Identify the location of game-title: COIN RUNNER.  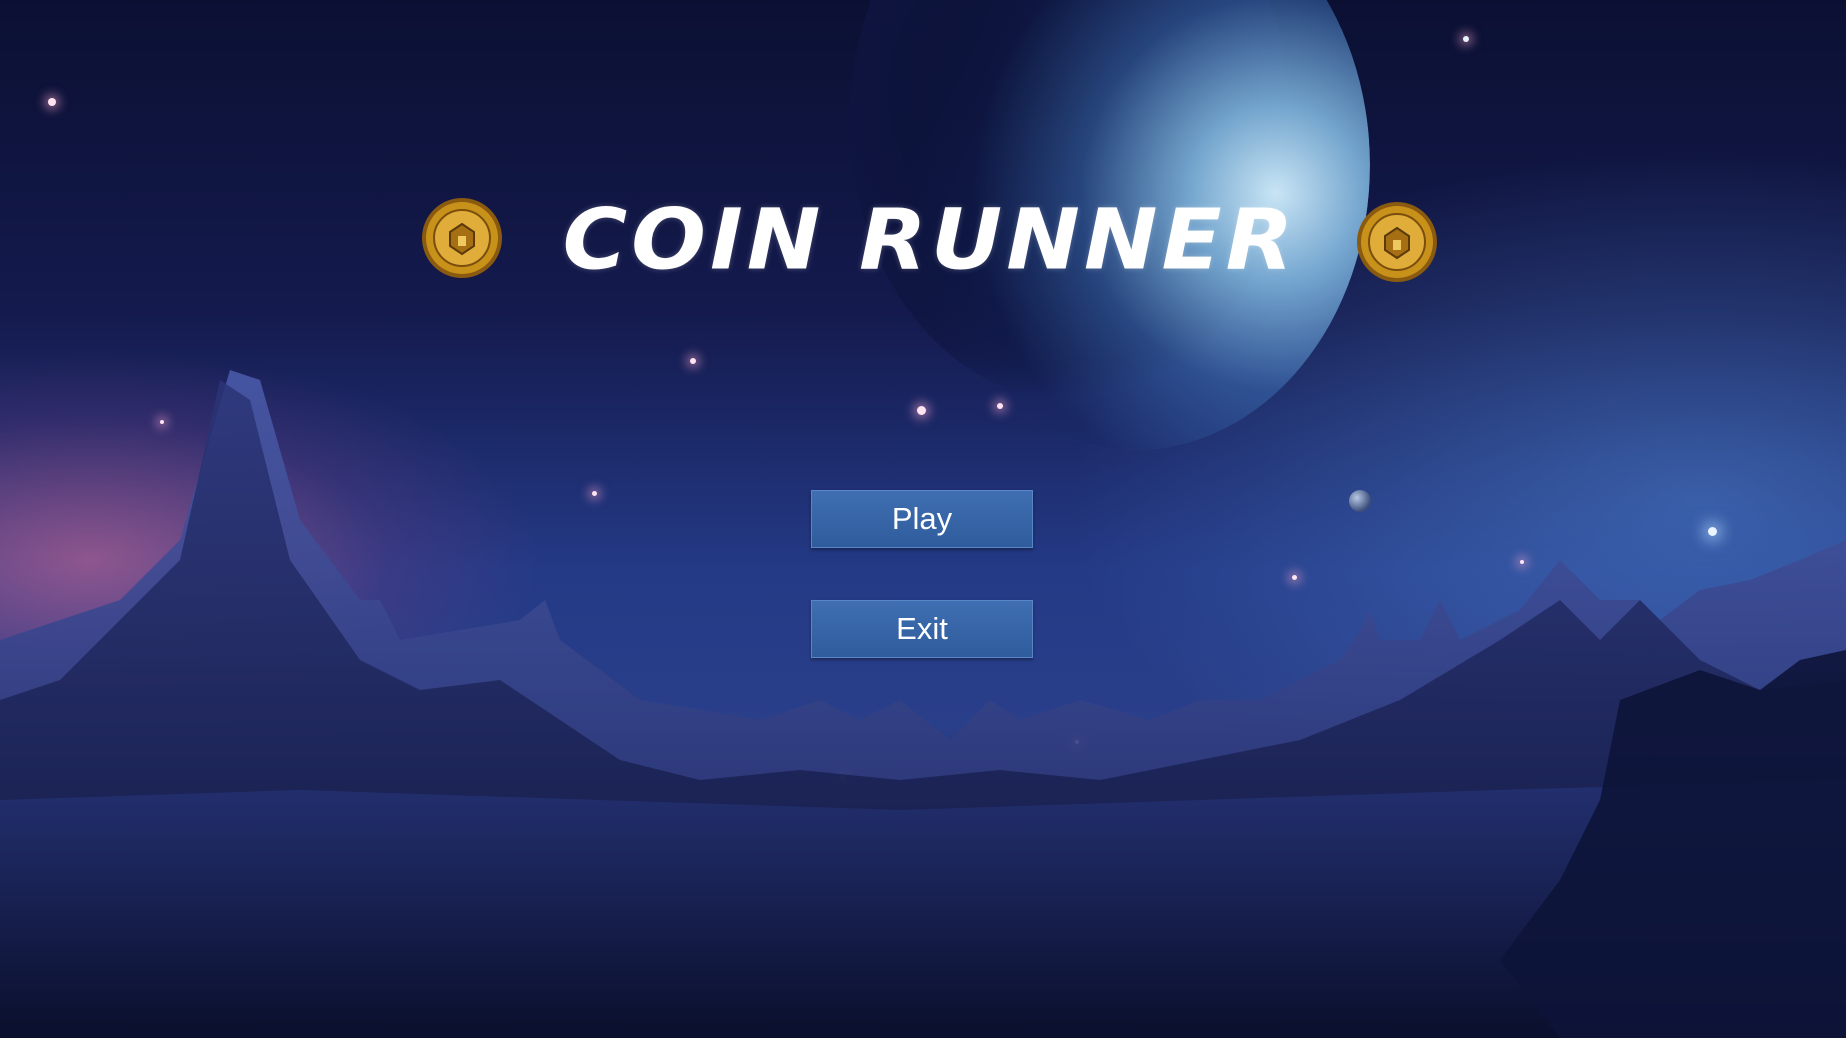
(930, 239).